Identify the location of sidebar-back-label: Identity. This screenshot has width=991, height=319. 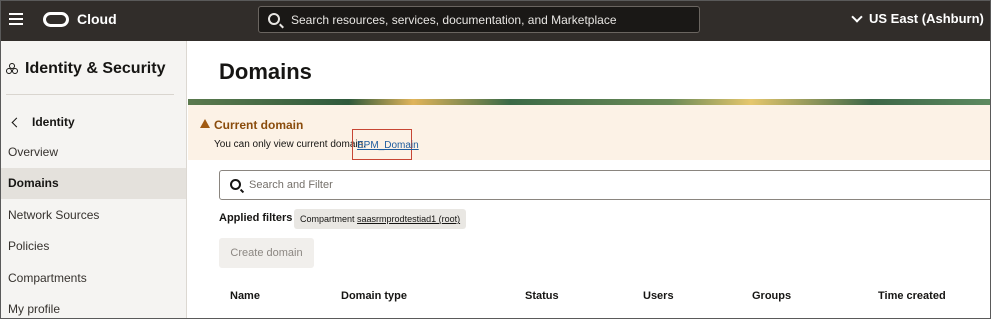
(53, 122).